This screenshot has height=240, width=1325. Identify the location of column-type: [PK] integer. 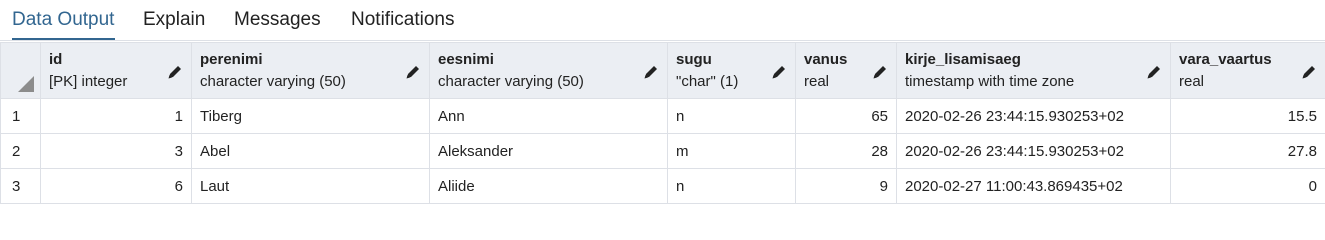
(88, 81).